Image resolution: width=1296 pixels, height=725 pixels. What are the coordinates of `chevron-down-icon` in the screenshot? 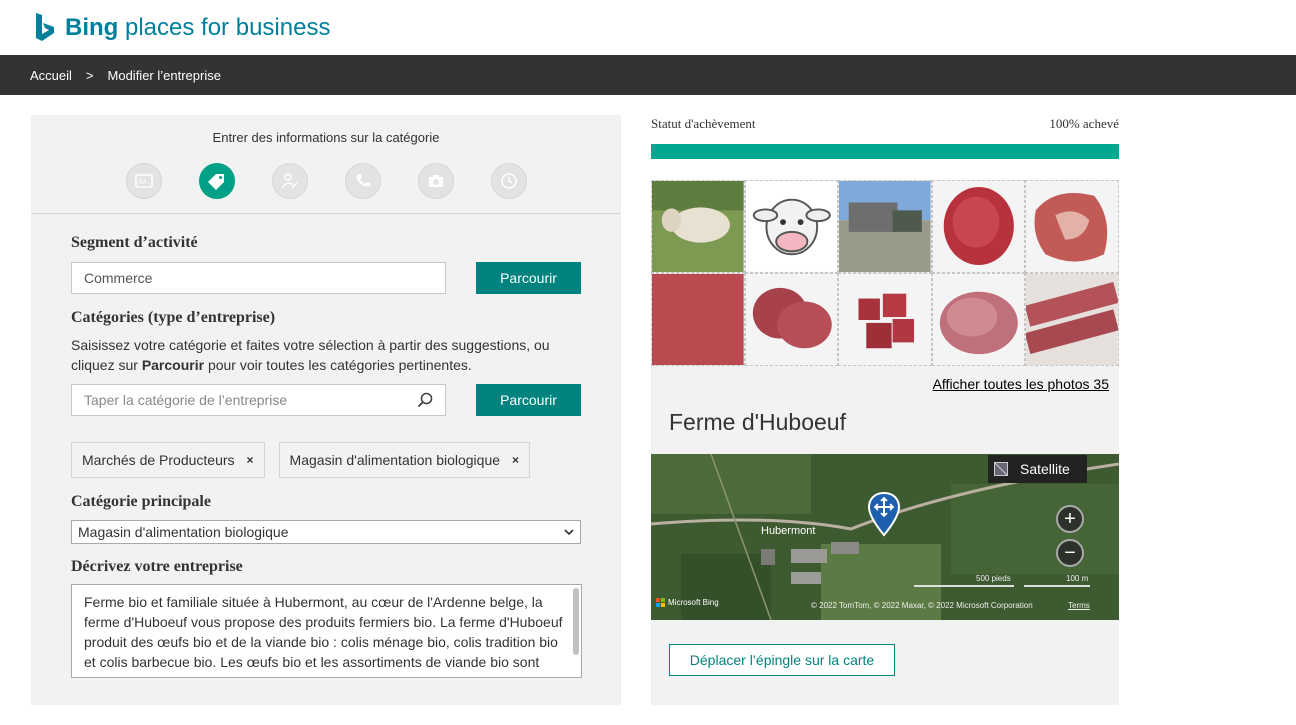 It's located at (569, 532).